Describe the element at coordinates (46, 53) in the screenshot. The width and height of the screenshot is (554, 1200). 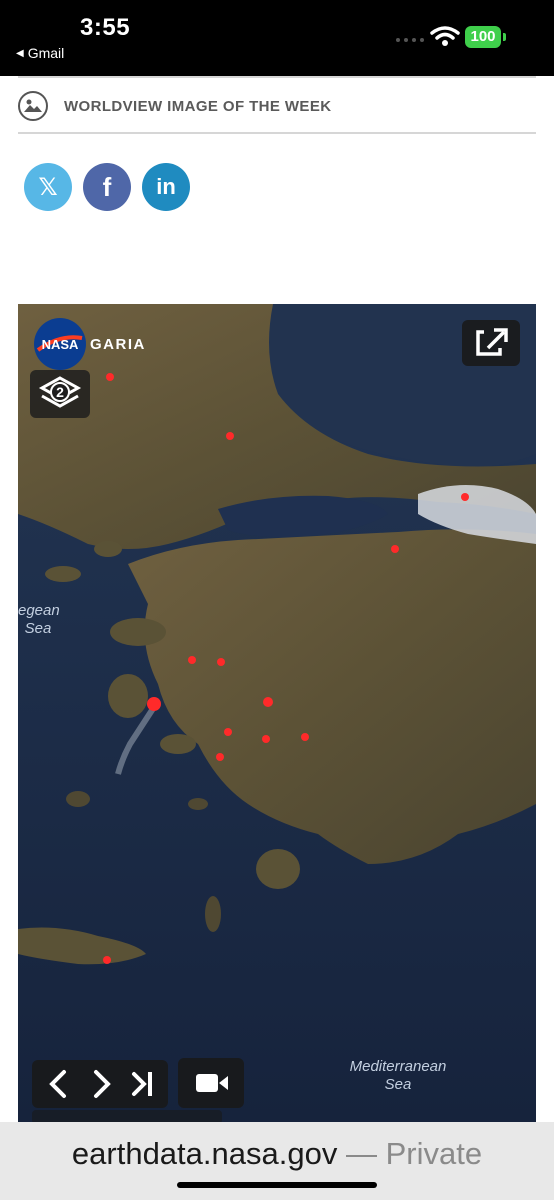
I see `back-app-label: Gmail` at that location.